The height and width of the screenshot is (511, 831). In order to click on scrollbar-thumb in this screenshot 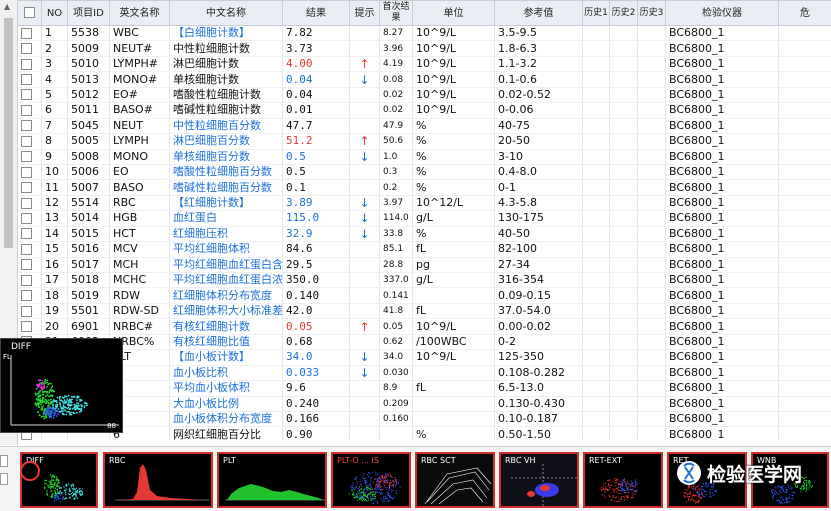, I will do `click(8, 133)`.